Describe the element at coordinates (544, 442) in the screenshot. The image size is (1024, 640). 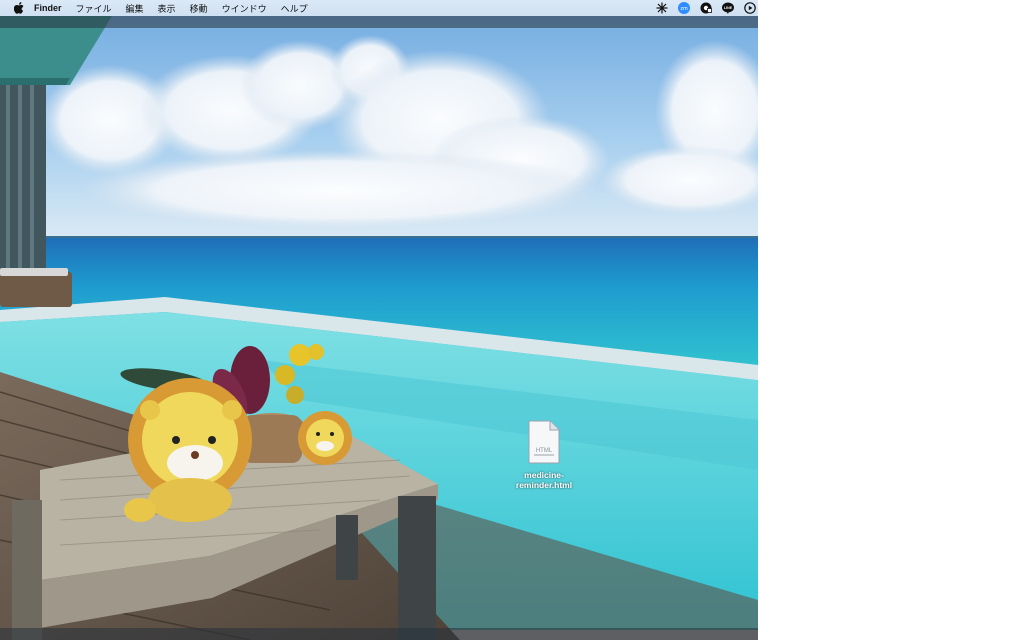
I see `html-document-icon: HTML` at that location.